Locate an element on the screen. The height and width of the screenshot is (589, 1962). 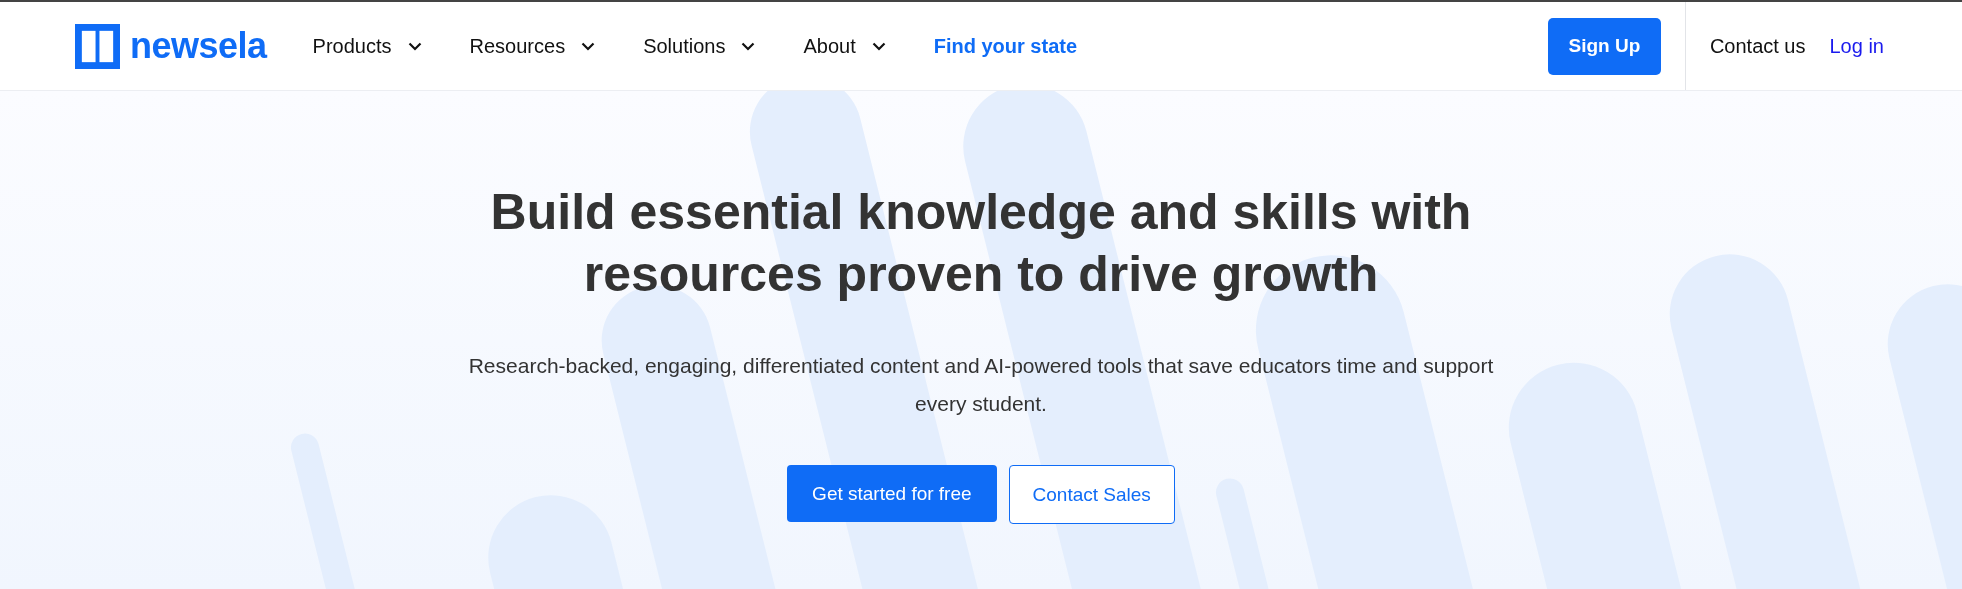
logo-wordmark: newsela is located at coordinates (198, 46).